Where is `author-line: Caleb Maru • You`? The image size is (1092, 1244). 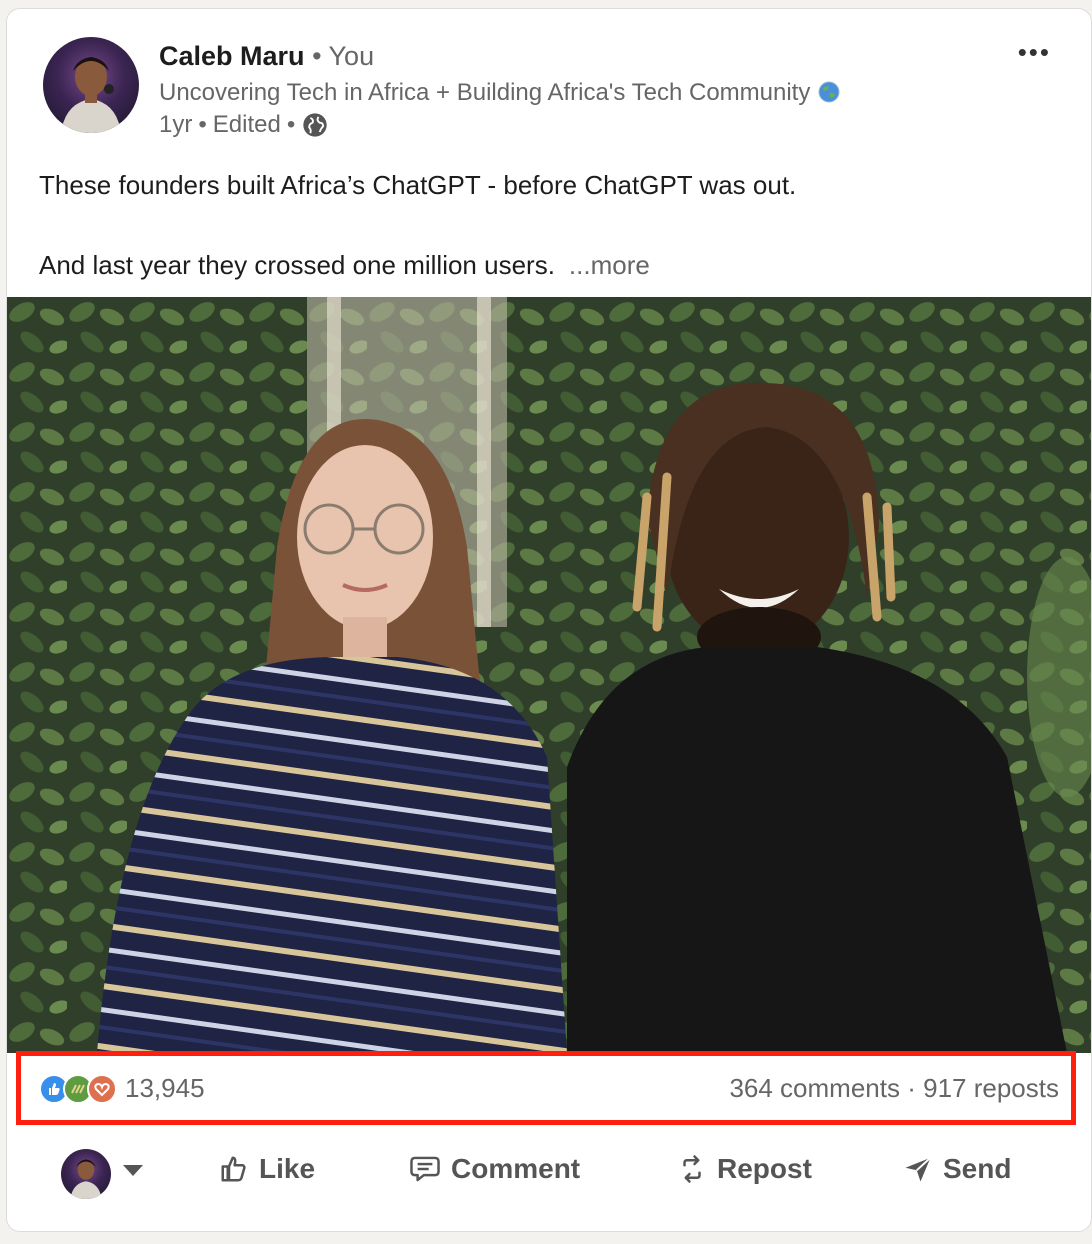
author-line: Caleb Maru • You is located at coordinates (266, 56).